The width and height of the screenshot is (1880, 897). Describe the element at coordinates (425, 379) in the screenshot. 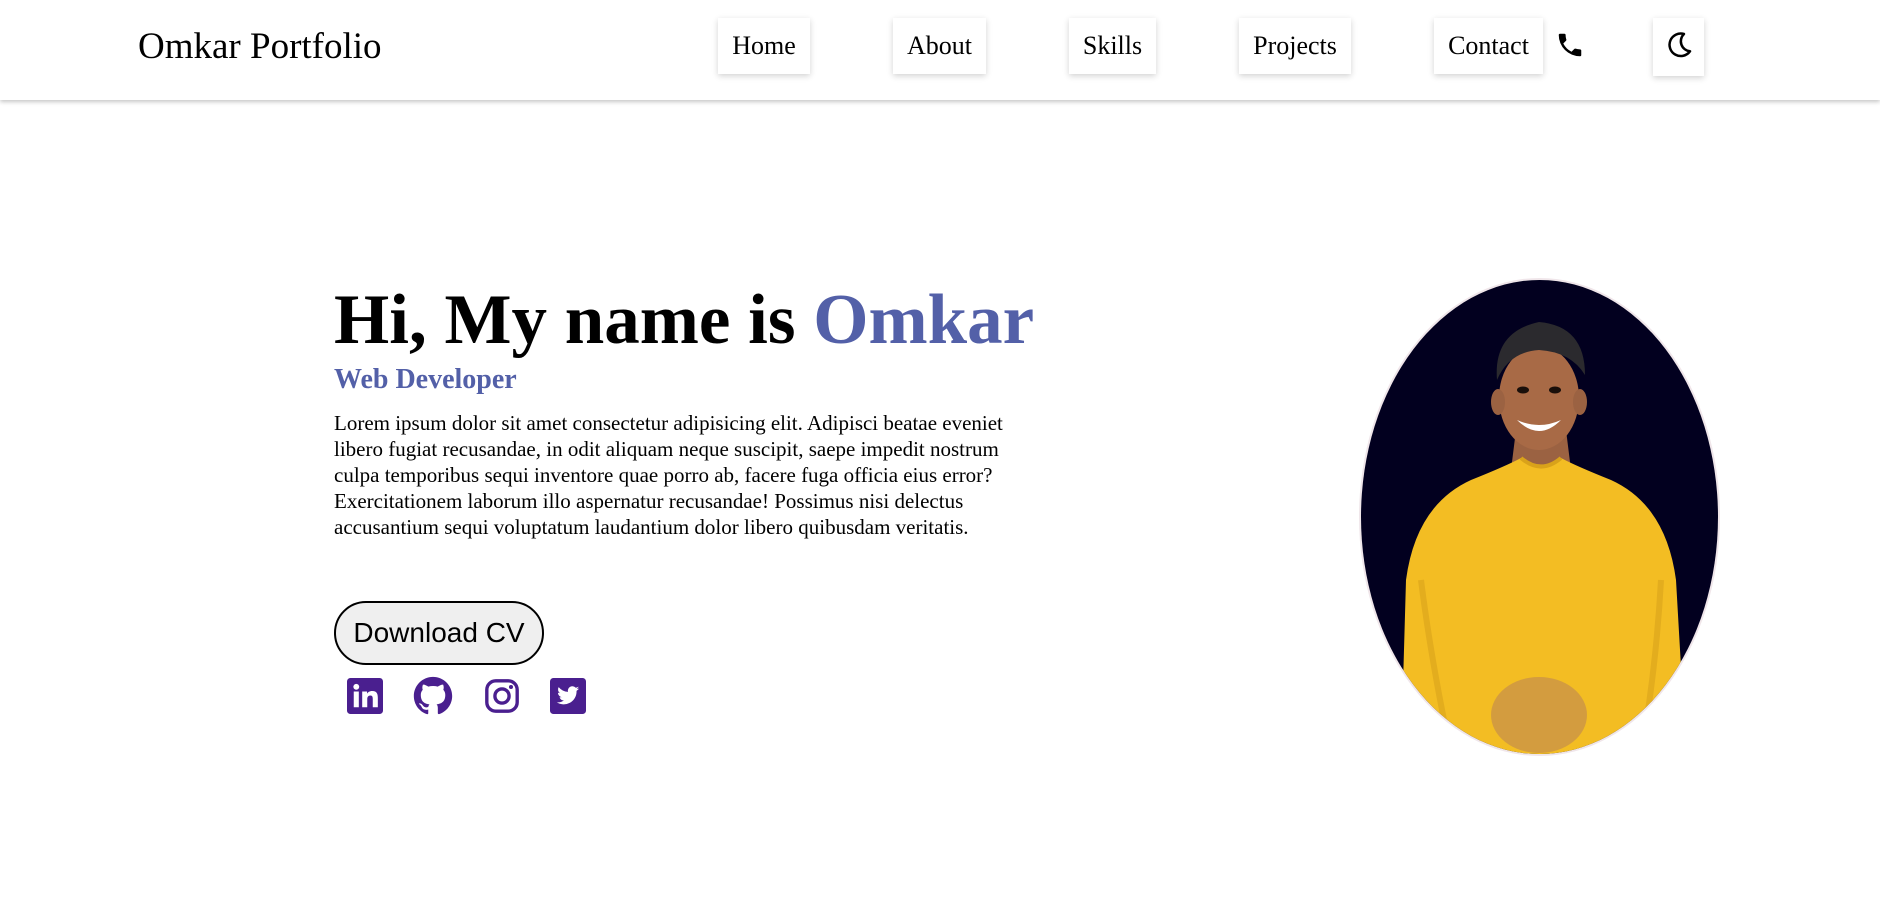

I see `hero-role: Web Developer` at that location.